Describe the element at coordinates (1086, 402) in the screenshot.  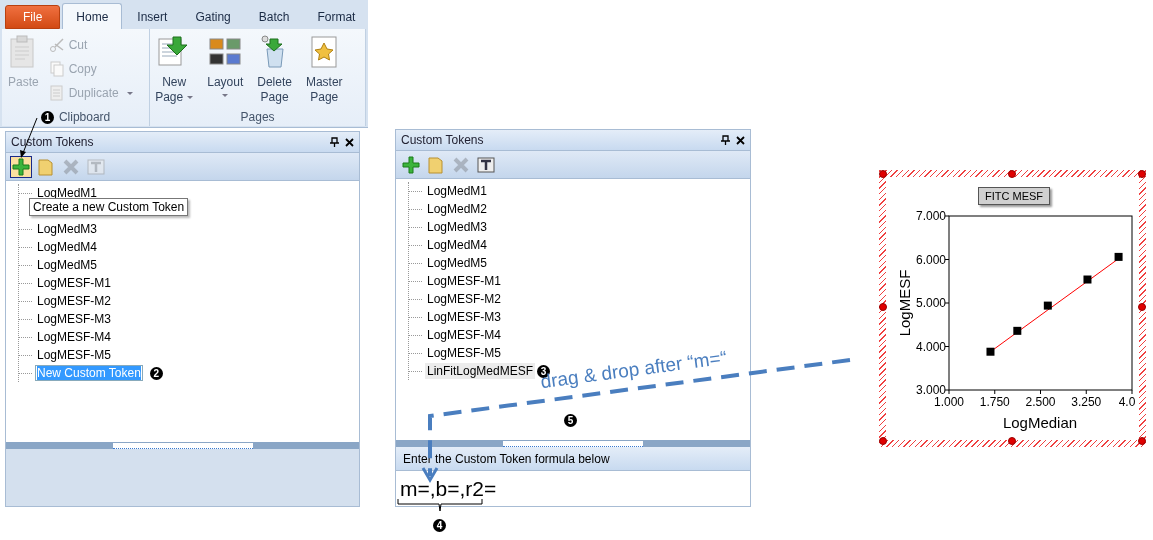
I see `tick-label: 3.250` at that location.